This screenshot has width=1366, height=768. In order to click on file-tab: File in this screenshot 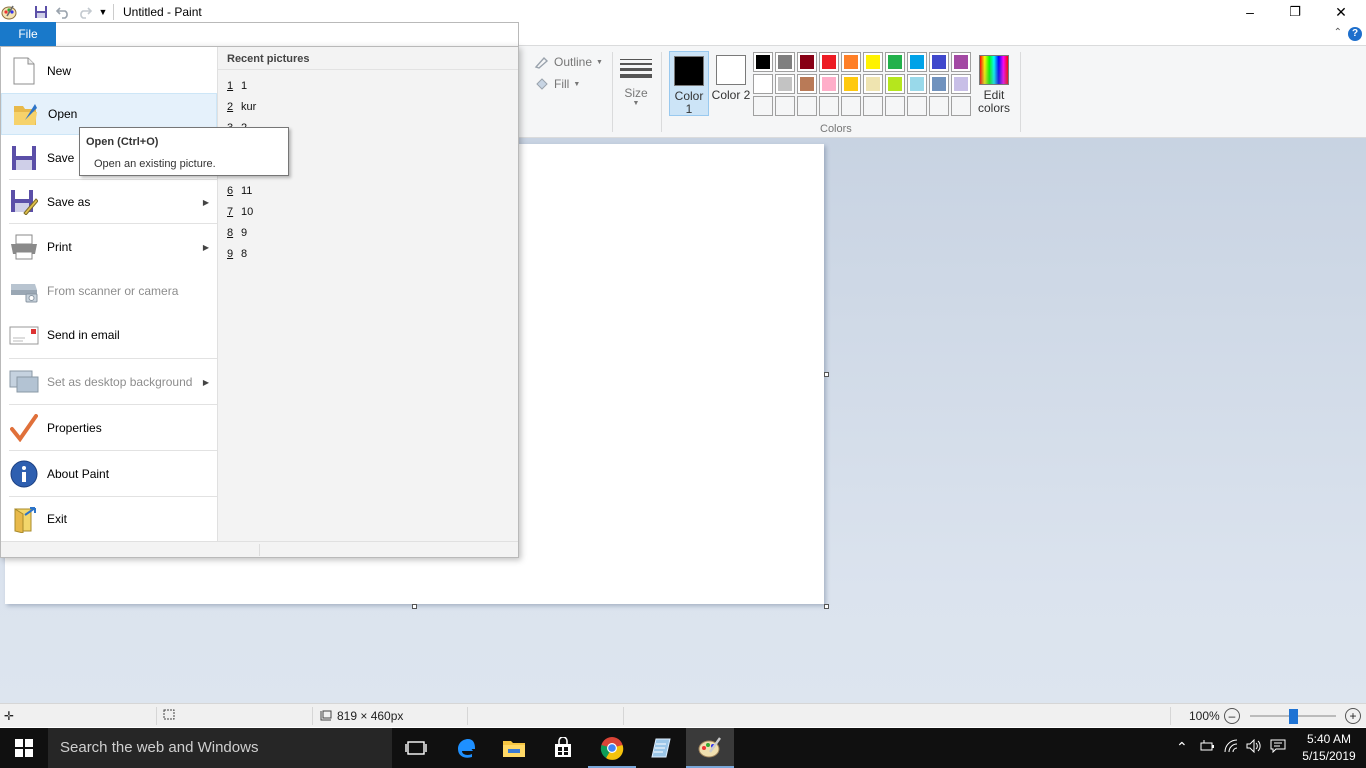, I will do `click(28, 34)`.